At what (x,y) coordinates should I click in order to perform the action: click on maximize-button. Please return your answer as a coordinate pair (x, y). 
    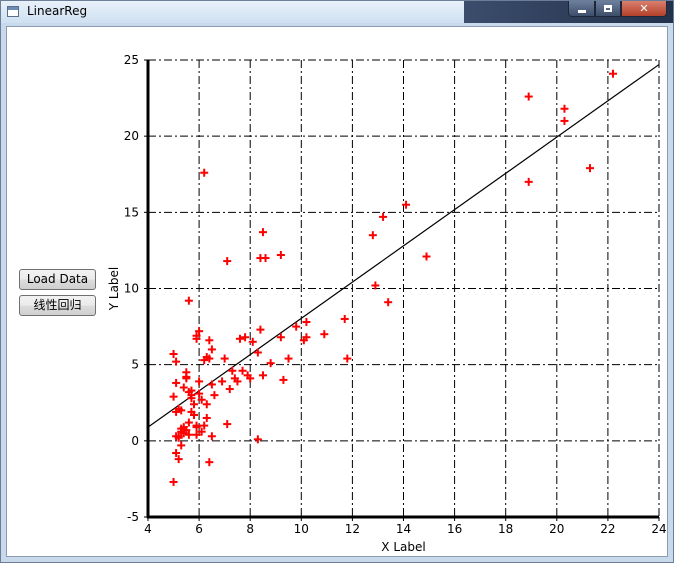
    Looking at the image, I should click on (608, 9).